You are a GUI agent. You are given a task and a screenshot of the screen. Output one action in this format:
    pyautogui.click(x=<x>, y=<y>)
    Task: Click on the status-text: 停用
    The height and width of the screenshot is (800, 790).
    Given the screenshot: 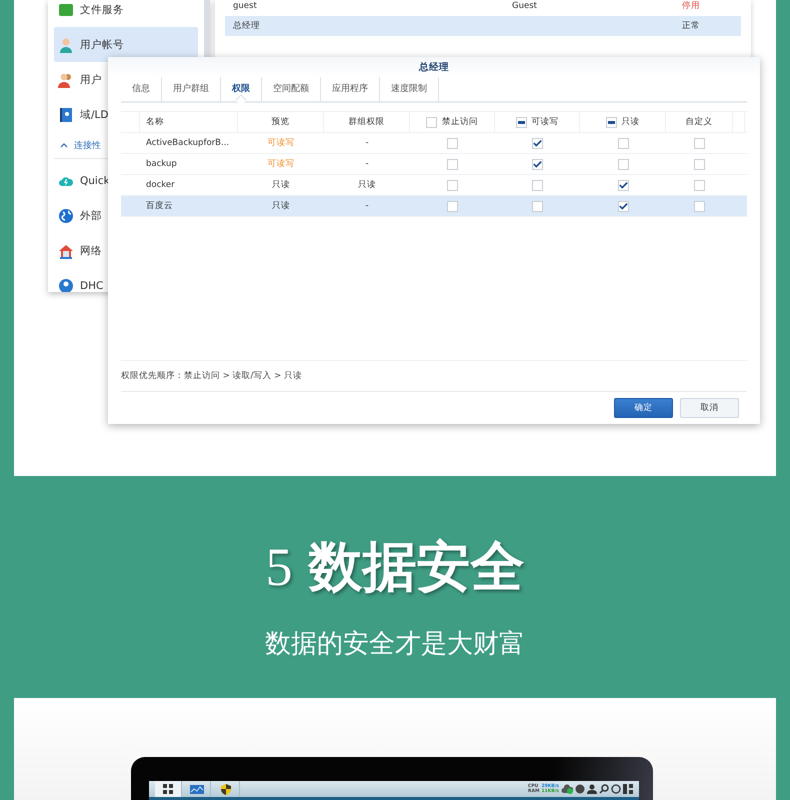 What is the action you would take?
    pyautogui.click(x=691, y=6)
    